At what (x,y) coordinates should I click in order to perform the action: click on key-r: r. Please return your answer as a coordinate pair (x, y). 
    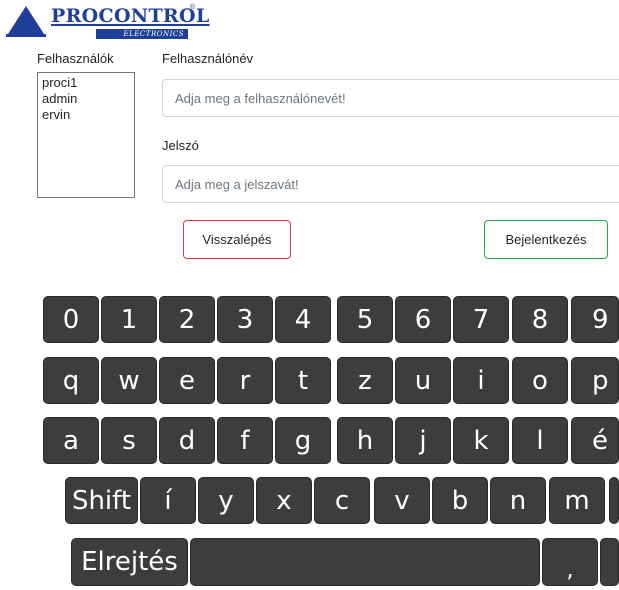
    Looking at the image, I should click on (245, 380).